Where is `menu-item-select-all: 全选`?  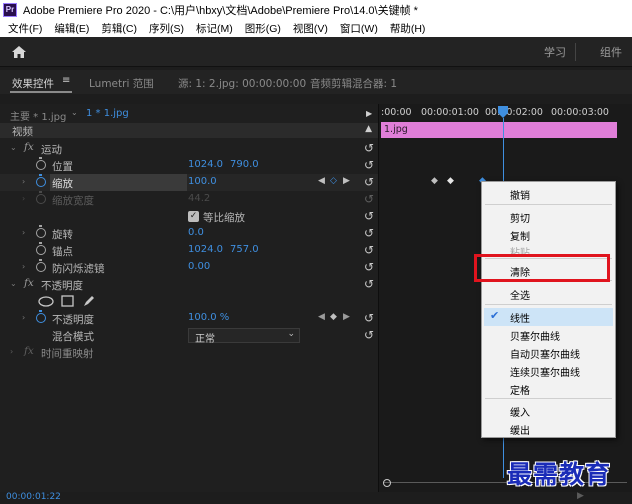
menu-item-select-all: 全选 is located at coordinates (520, 294).